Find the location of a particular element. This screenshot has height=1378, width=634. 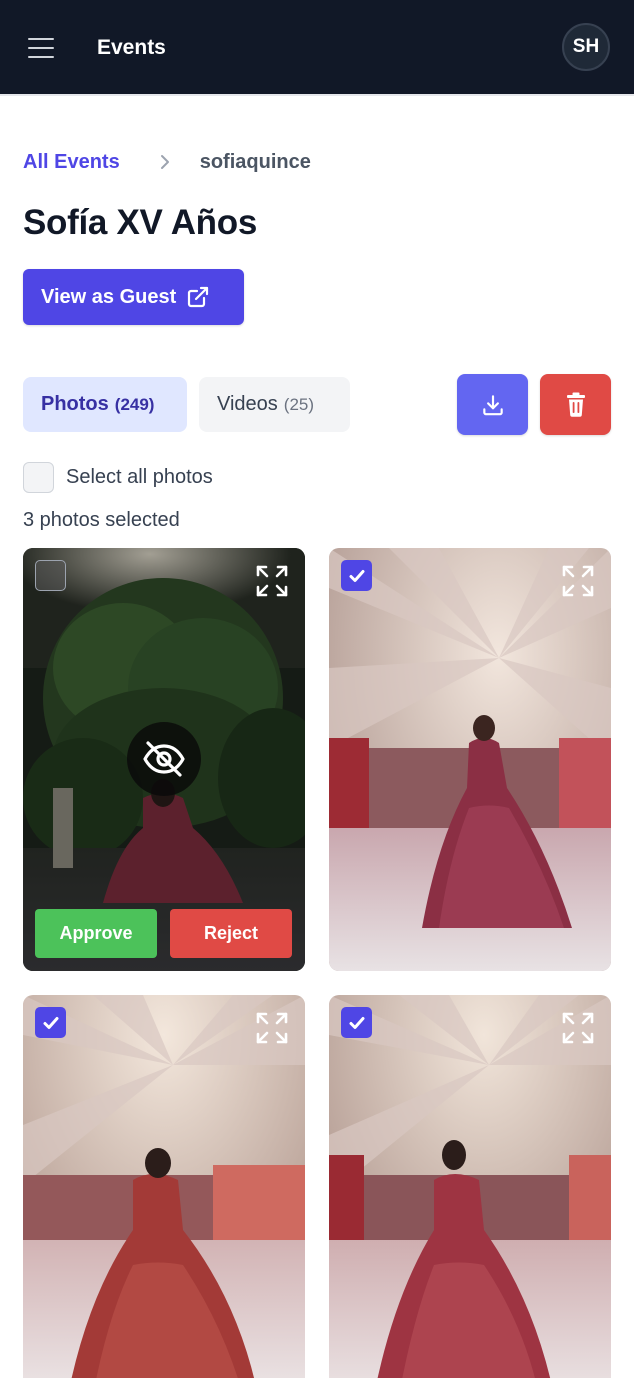

breadcrumb-current: sofiaquince is located at coordinates (255, 161).